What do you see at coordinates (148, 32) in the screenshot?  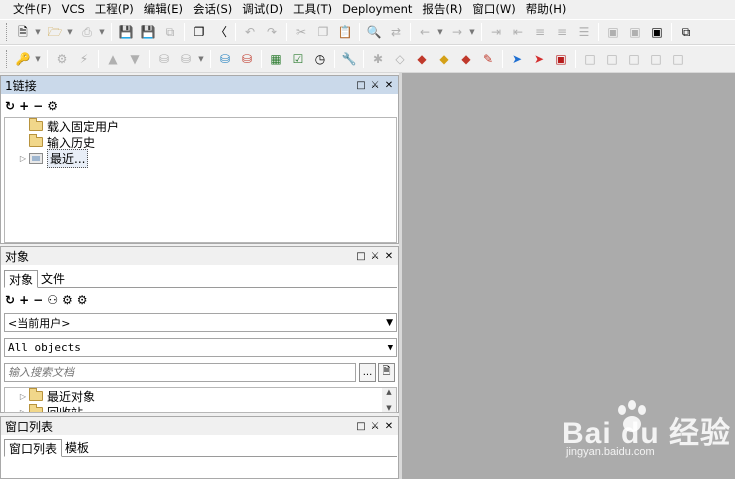 I see `save-as-icon: 💾` at bounding box center [148, 32].